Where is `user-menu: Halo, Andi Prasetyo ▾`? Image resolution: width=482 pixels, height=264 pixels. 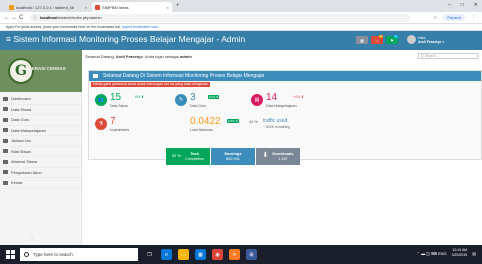
user-menu: Halo, Andi Prasetyo ▾ is located at coordinates (425, 39).